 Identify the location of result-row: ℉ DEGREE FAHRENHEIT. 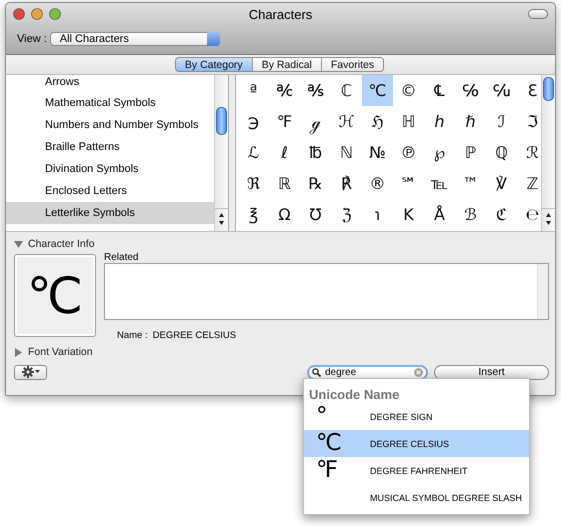
(416, 470).